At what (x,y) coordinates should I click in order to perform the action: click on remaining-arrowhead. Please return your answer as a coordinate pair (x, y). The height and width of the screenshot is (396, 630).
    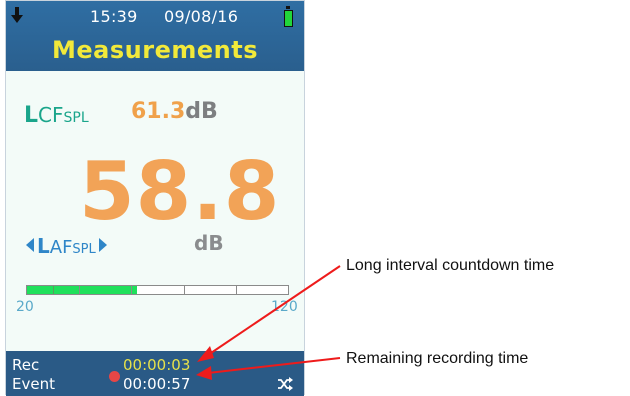
    Looking at the image, I should click on (204, 373).